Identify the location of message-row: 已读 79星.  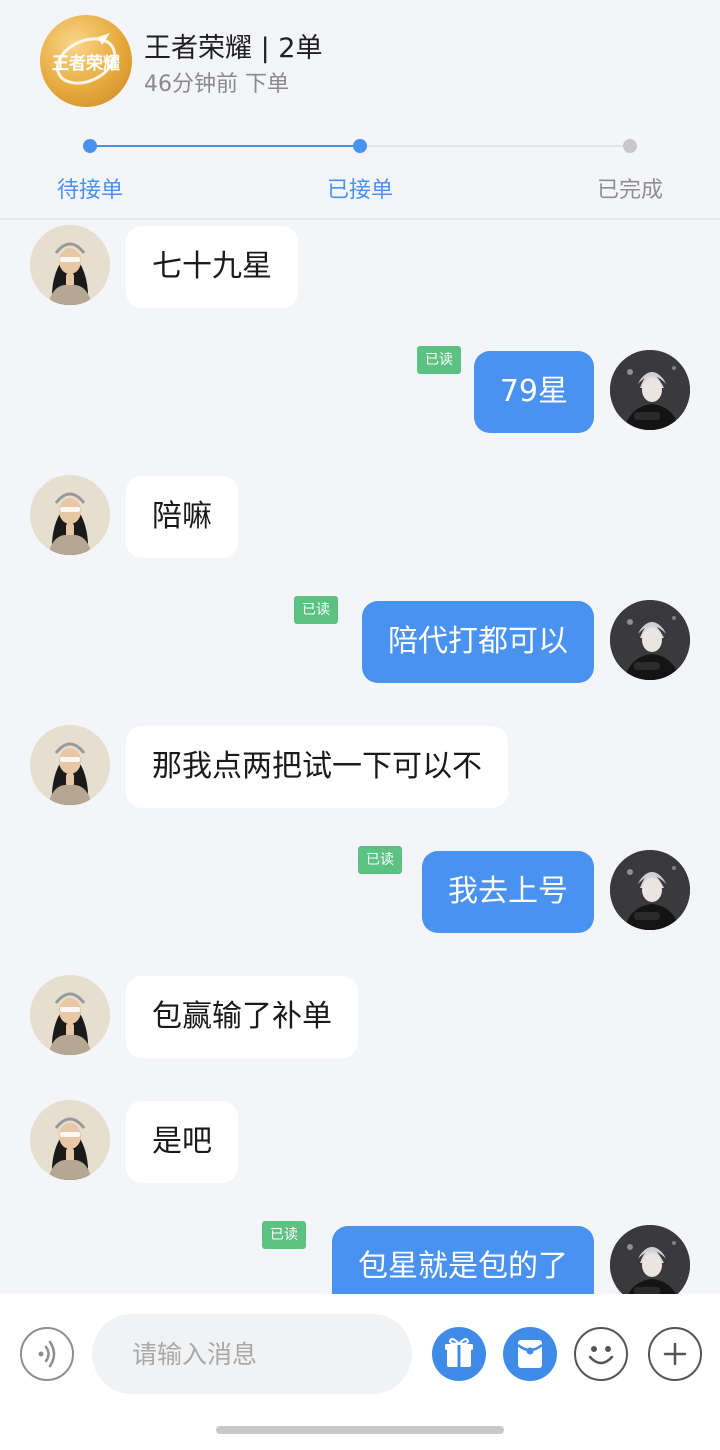
(360, 391).